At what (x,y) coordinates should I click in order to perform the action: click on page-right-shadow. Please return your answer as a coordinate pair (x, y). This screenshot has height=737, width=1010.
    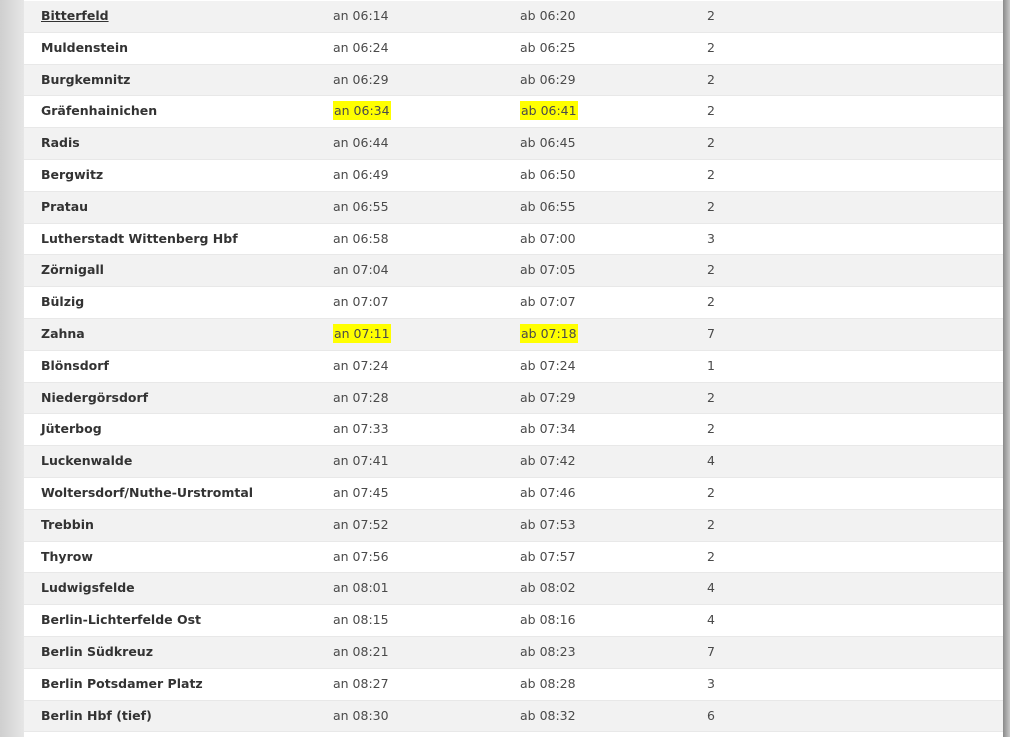
    Looking at the image, I should click on (1006, 368).